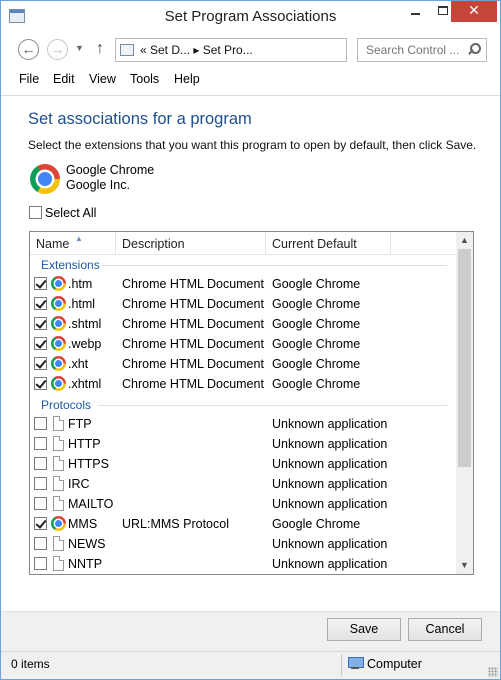 This screenshot has width=501, height=680. I want to click on search-icon, so click(474, 49).